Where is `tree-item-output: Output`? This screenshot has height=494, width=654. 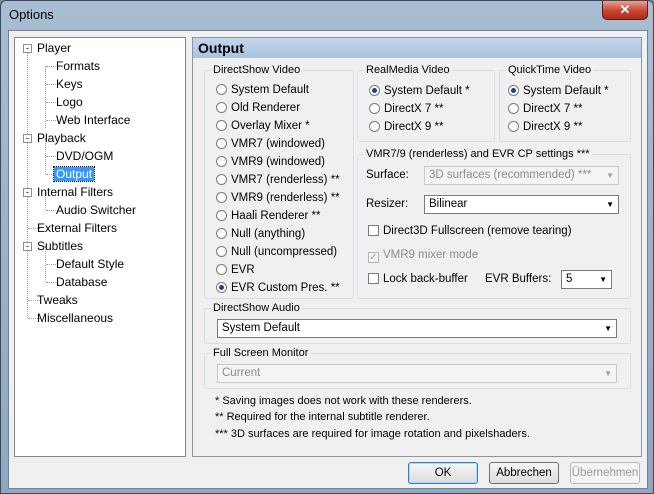 tree-item-output: Output is located at coordinates (74, 174).